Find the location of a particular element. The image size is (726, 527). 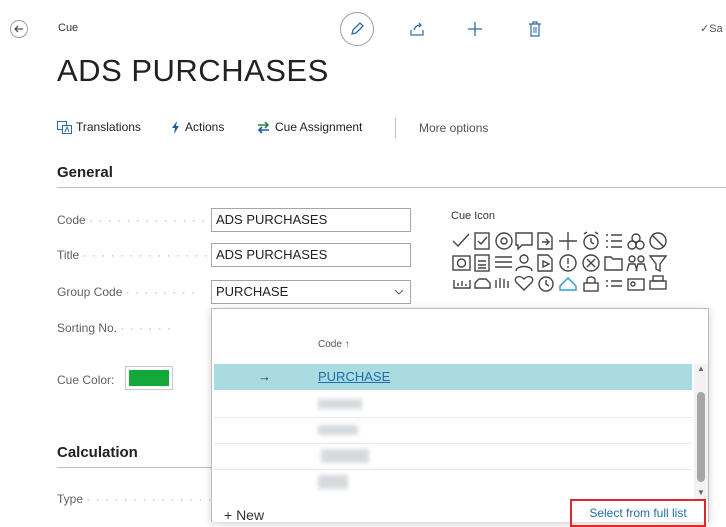

scroll-thumb is located at coordinates (701, 437).